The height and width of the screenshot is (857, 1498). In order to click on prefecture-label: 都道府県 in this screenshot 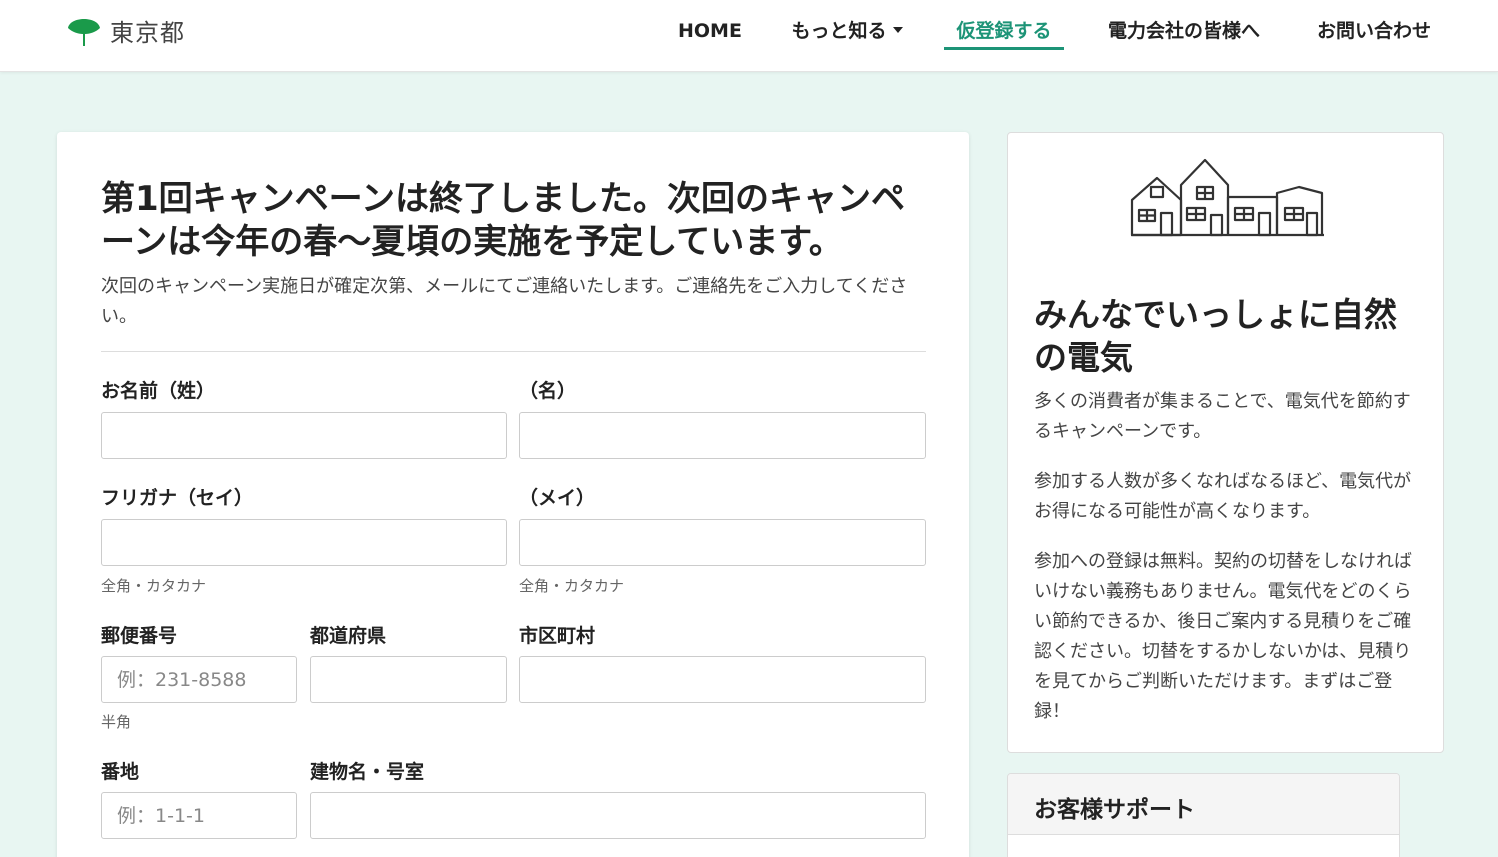, I will do `click(348, 636)`.